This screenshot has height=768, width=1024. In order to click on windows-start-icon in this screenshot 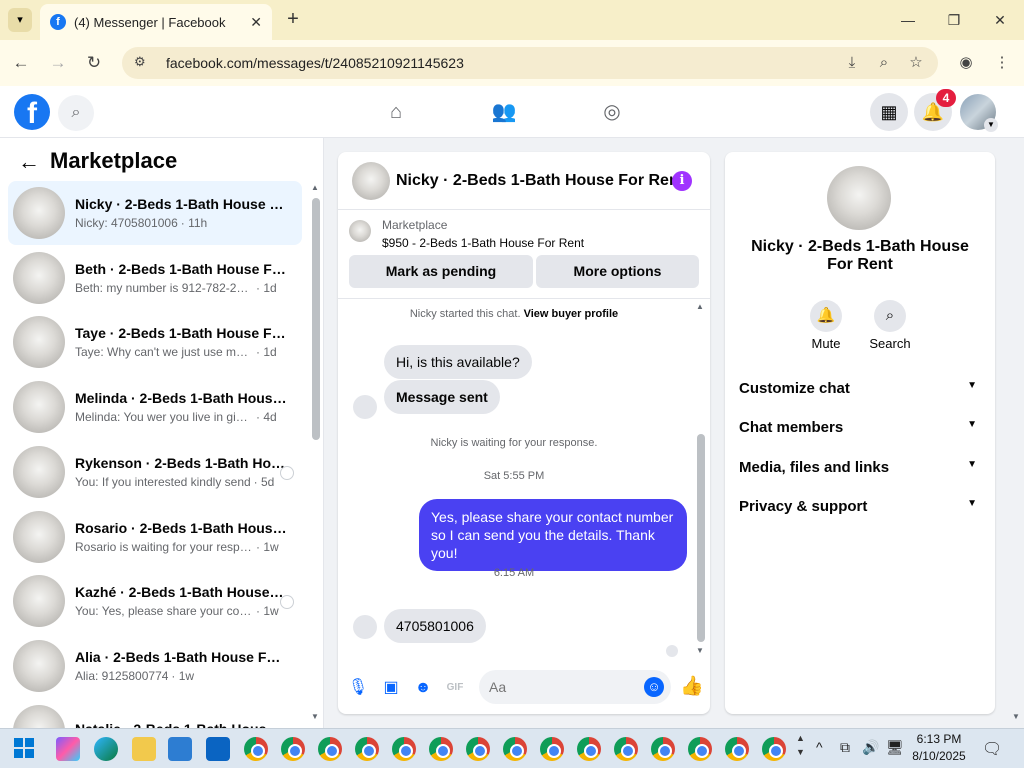, I will do `click(24, 748)`.